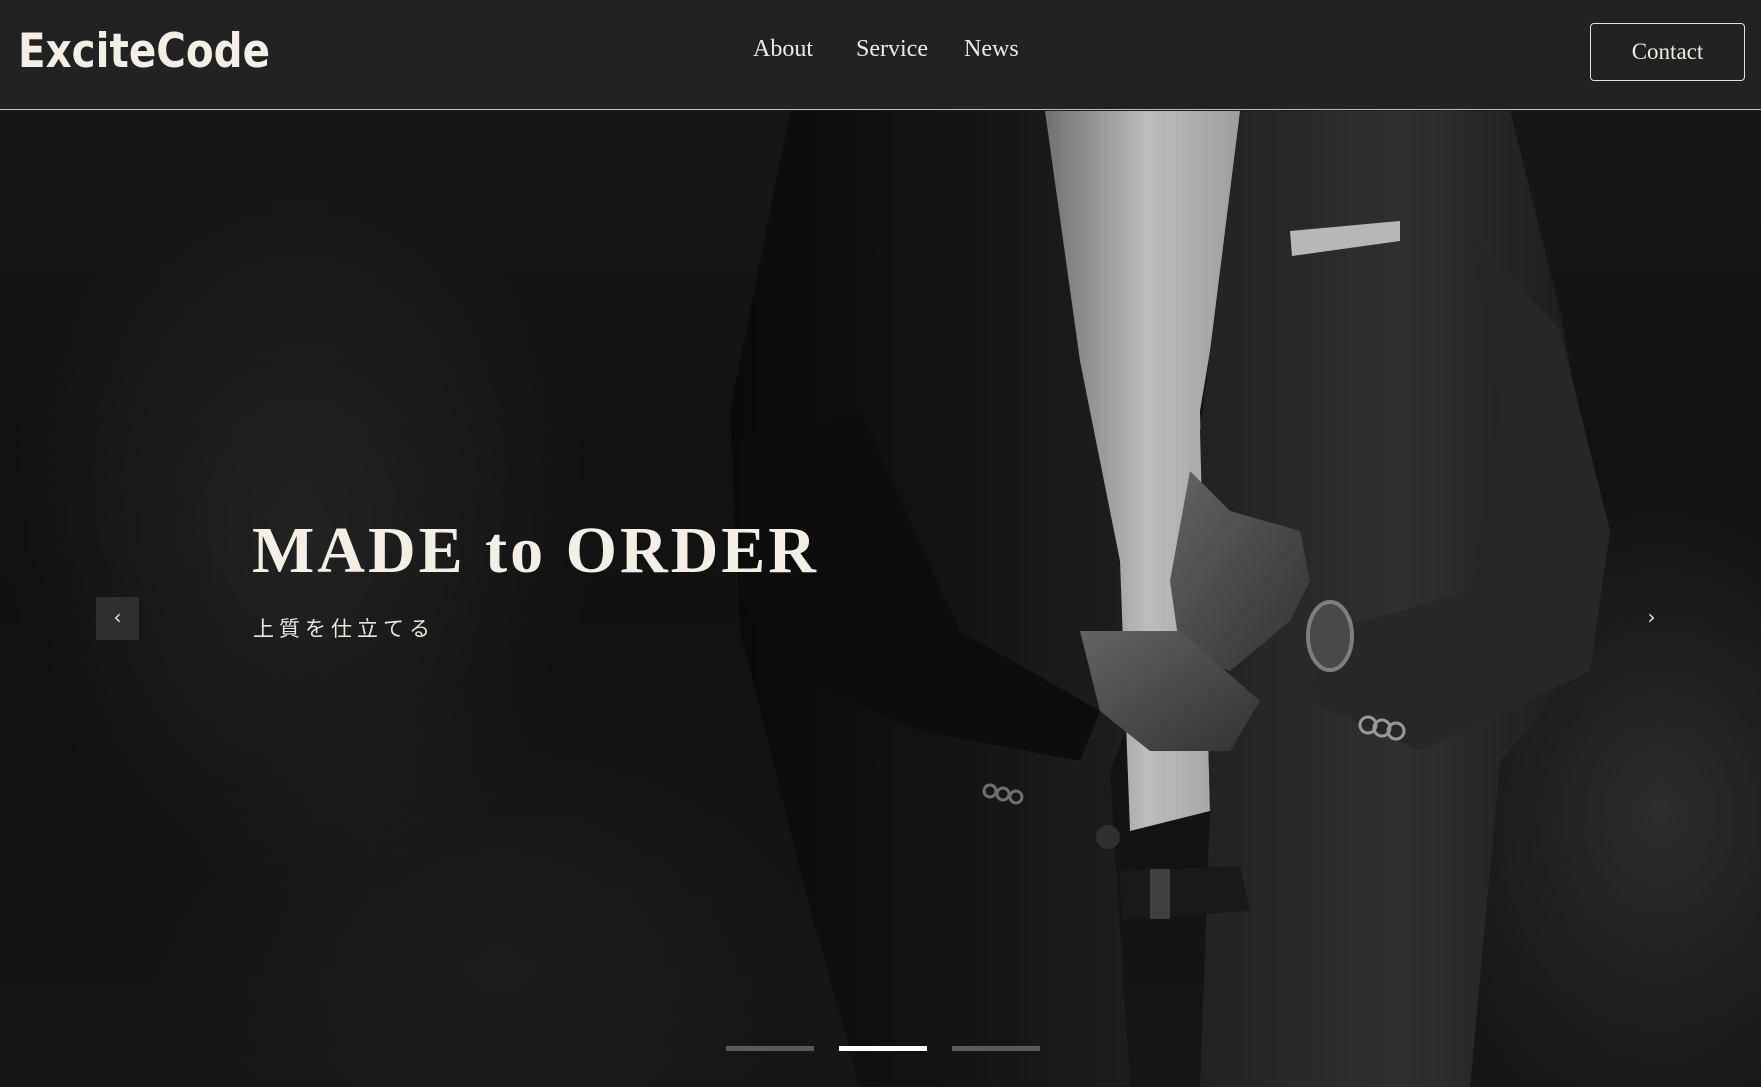 The image size is (1761, 1087). What do you see at coordinates (117, 618) in the screenshot?
I see `chevron-left-icon: ‹` at bounding box center [117, 618].